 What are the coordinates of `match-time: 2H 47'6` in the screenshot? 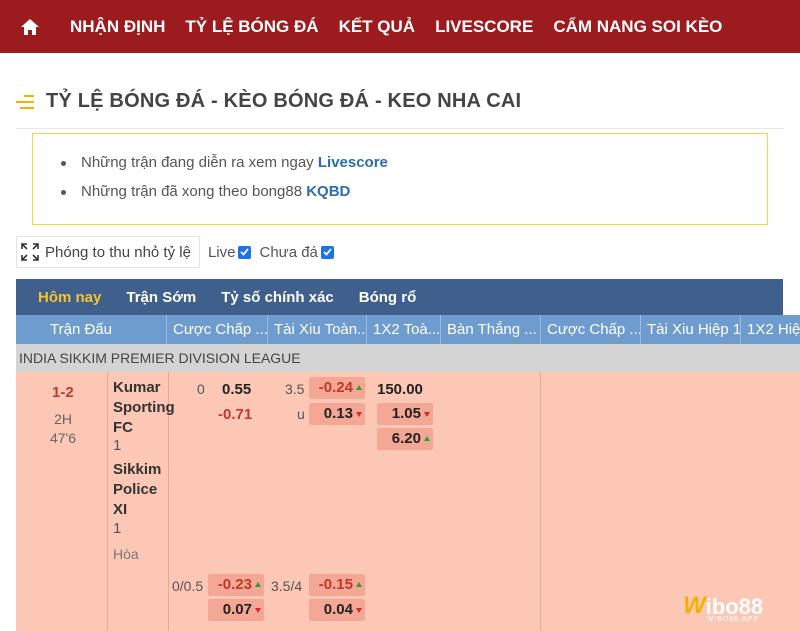 It's located at (63, 429).